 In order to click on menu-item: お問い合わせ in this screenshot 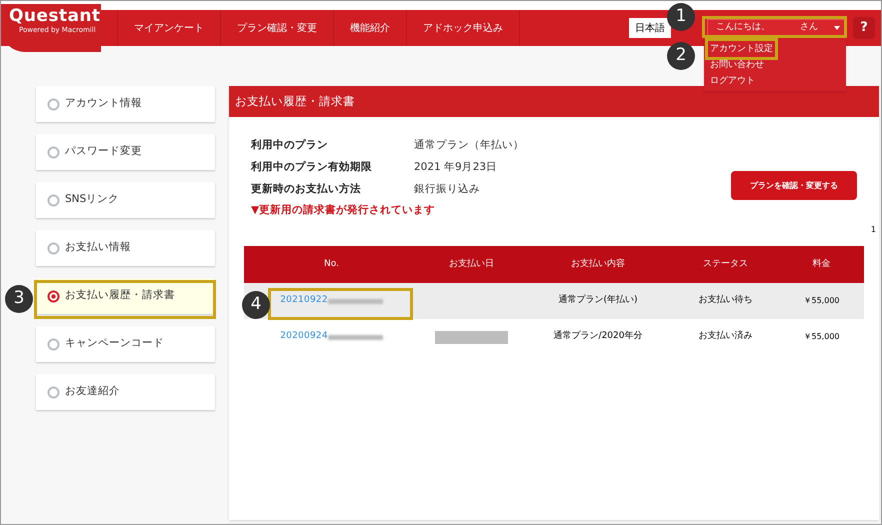, I will do `click(737, 65)`.